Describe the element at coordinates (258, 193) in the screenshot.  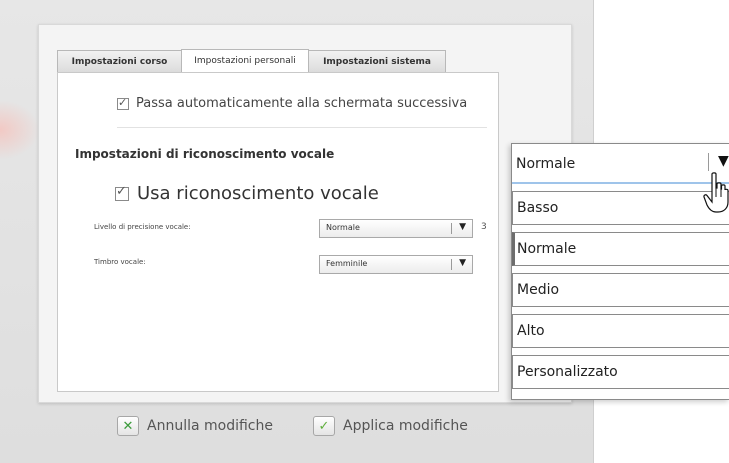
I see `use-voice-label: Usa riconoscimento vocale` at that location.